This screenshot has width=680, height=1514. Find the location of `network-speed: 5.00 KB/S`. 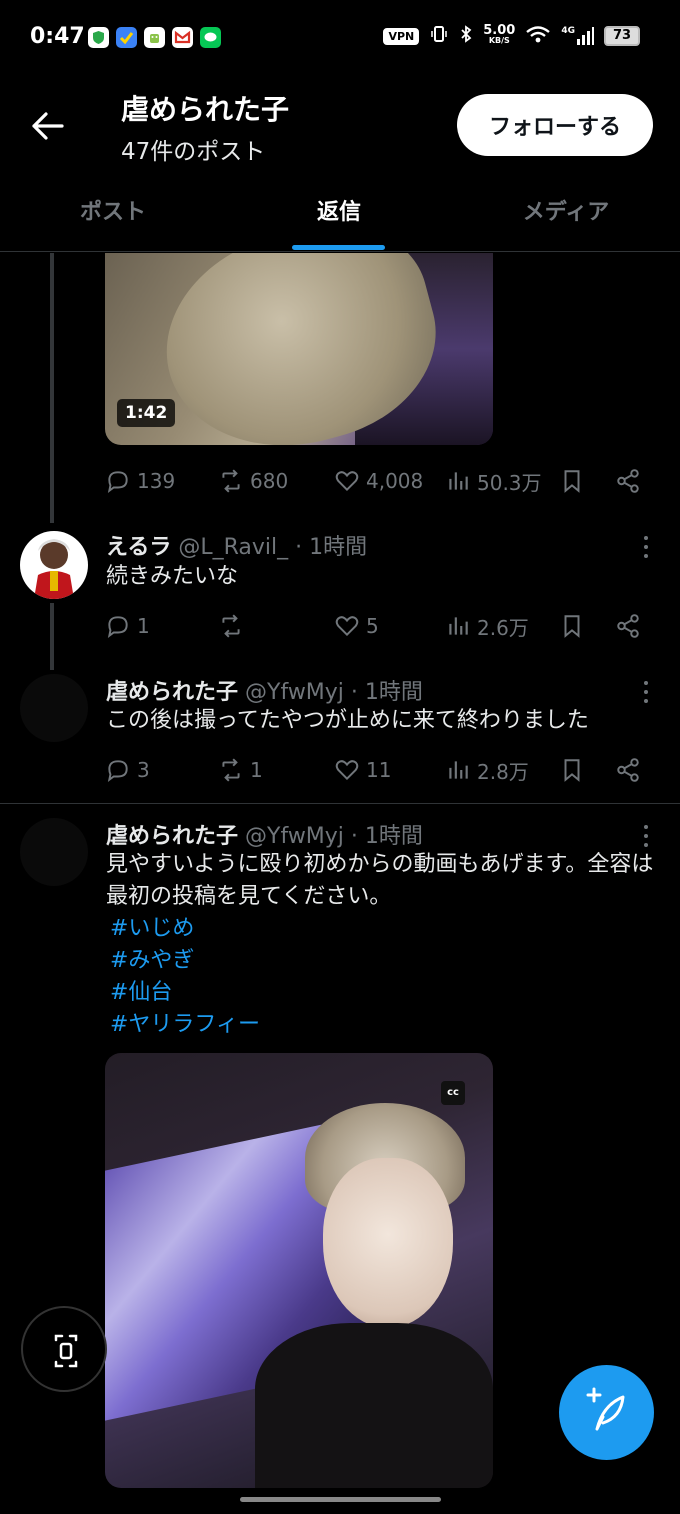

network-speed: 5.00 KB/S is located at coordinates (499, 34).